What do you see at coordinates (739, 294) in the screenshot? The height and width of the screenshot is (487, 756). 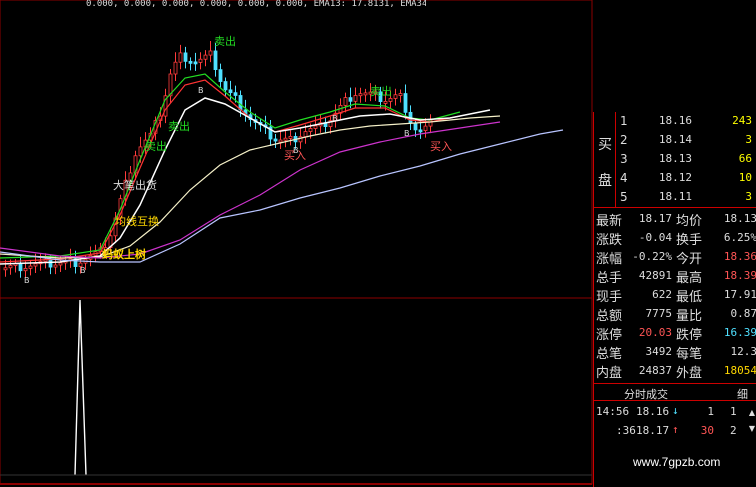 I see `stat-value: 17.91` at bounding box center [739, 294].